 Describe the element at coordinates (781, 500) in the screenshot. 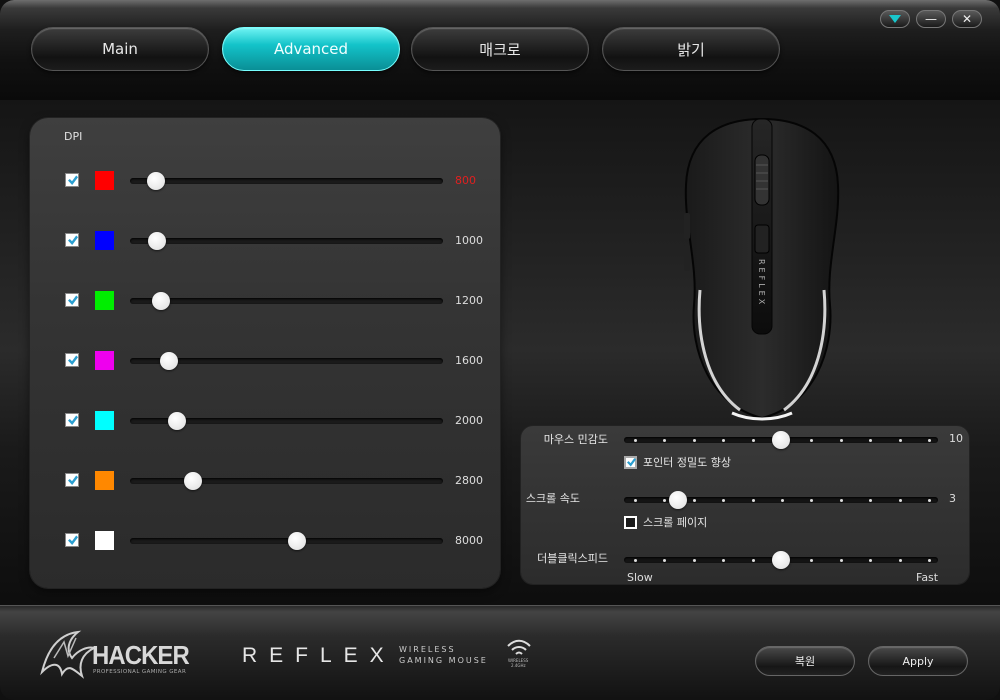

I see `scroll-speed-slider` at that location.